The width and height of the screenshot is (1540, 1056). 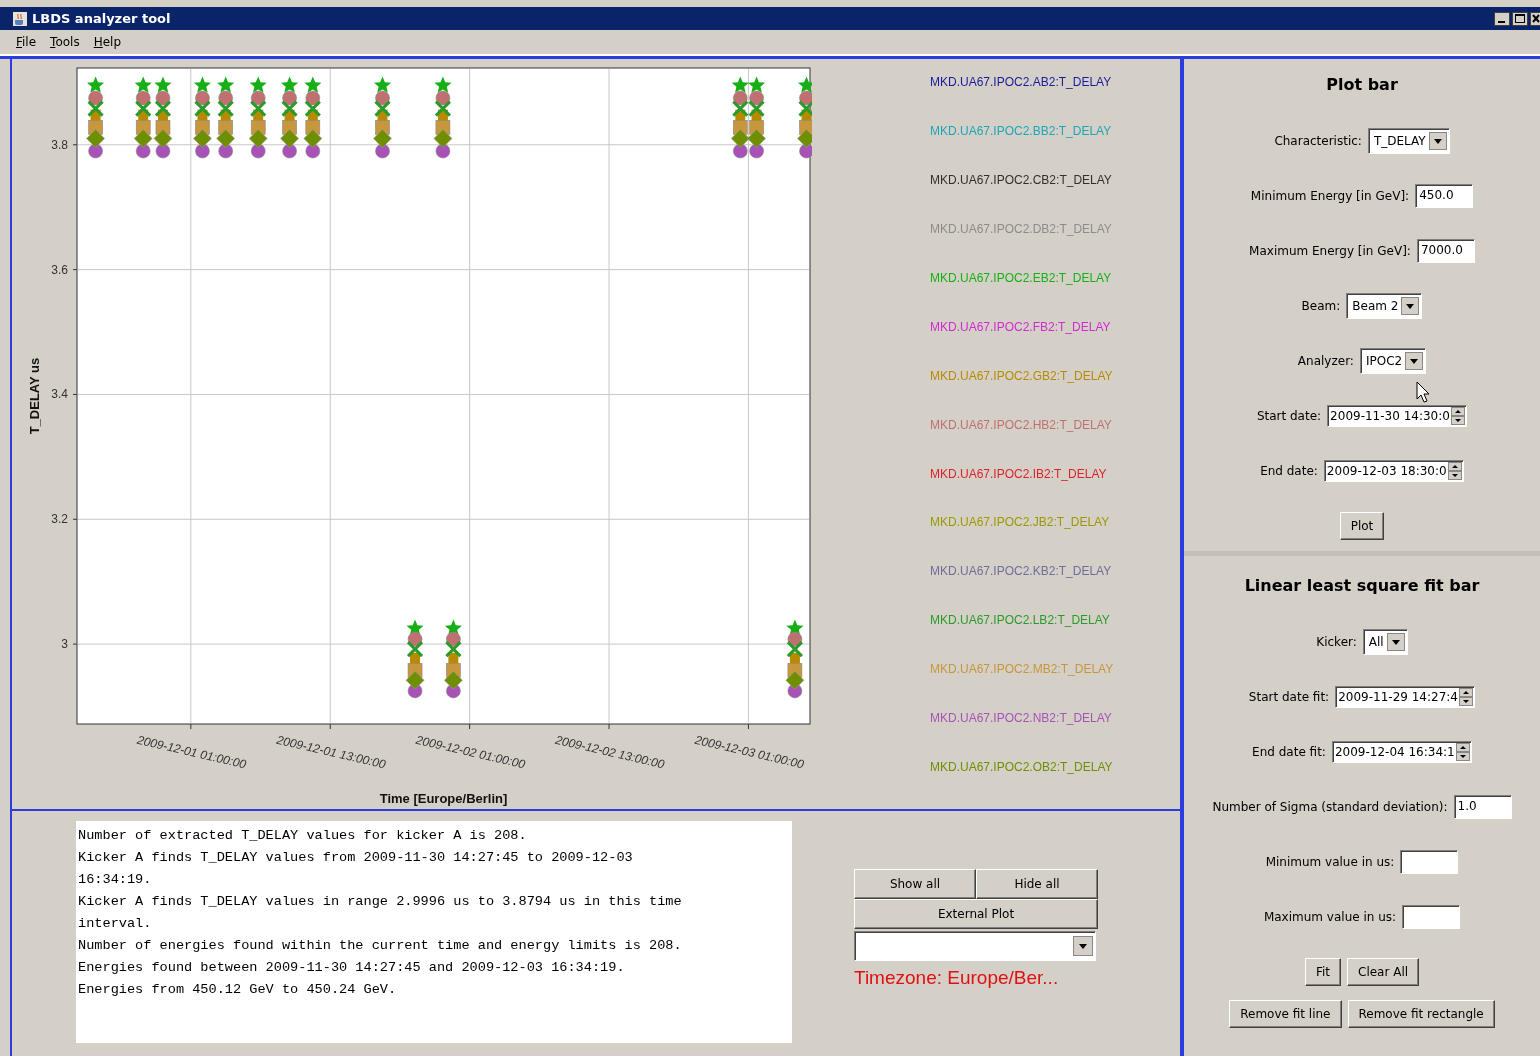 I want to click on dropdown: T_DELAY, so click(x=1408, y=140).